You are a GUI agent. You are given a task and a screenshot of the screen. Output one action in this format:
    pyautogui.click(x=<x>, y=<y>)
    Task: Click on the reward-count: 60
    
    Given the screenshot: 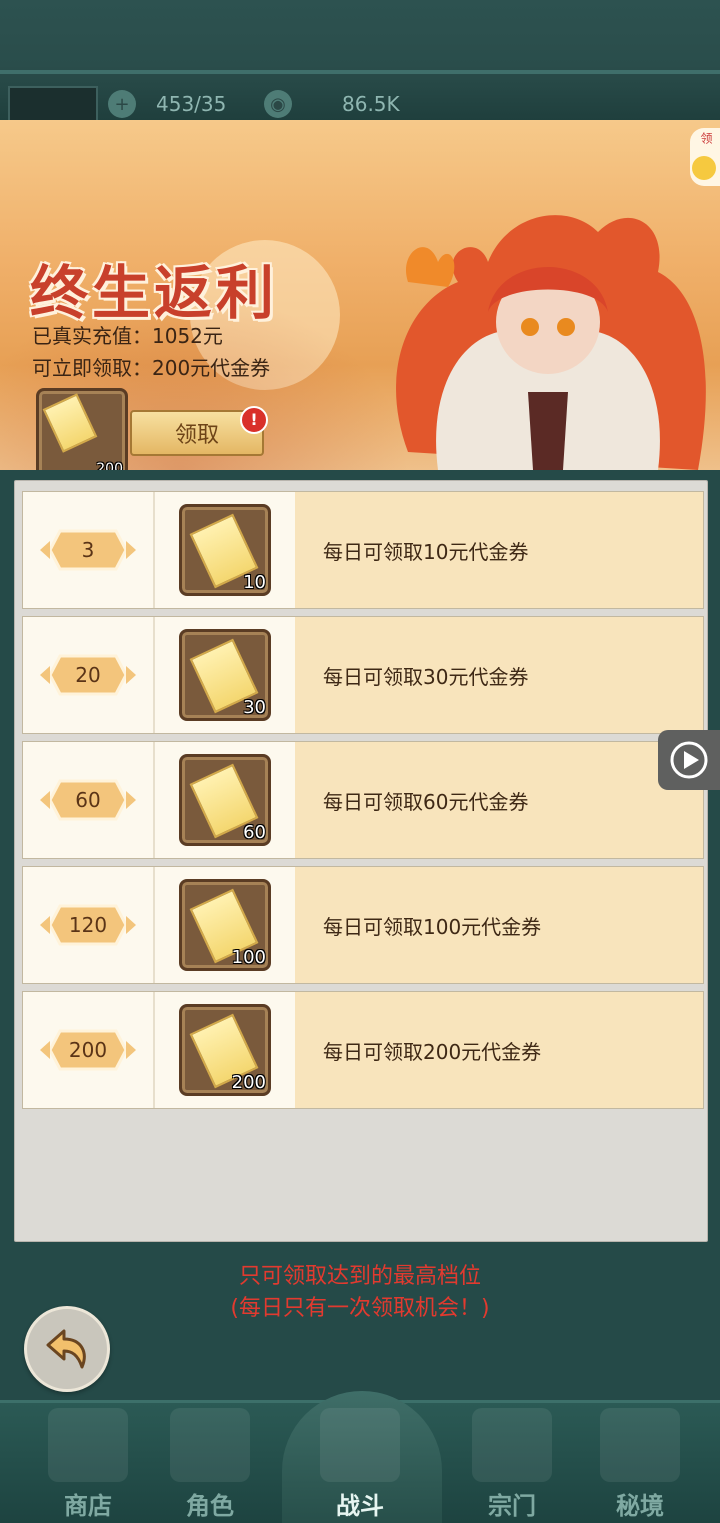 What is the action you would take?
    pyautogui.click(x=254, y=832)
    